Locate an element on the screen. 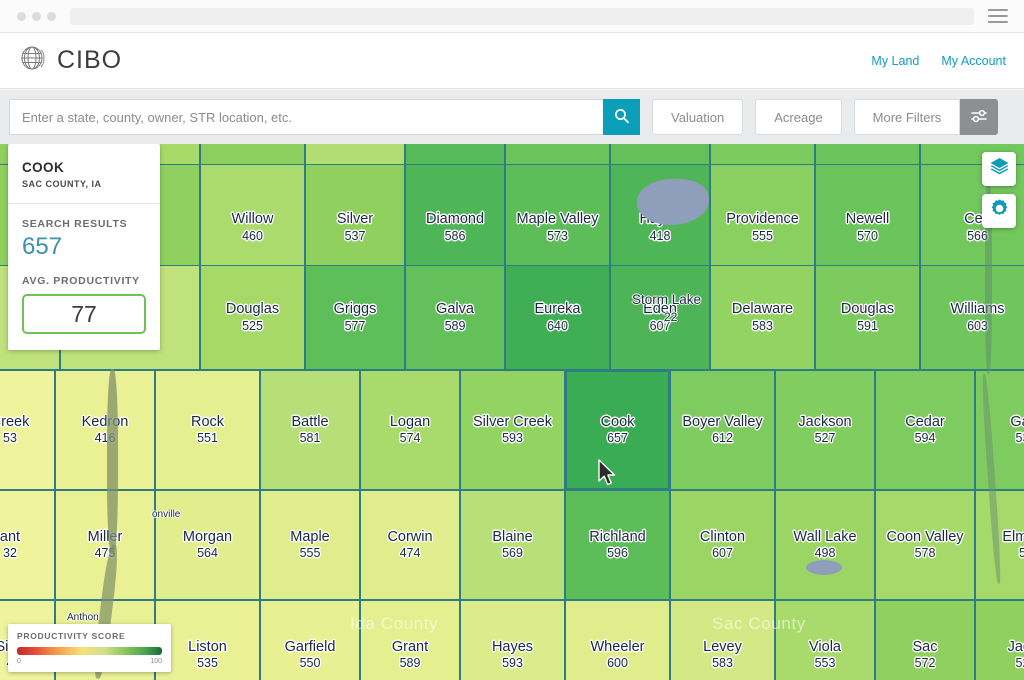 The image size is (1024, 680). township-name: Corwin is located at coordinates (410, 536).